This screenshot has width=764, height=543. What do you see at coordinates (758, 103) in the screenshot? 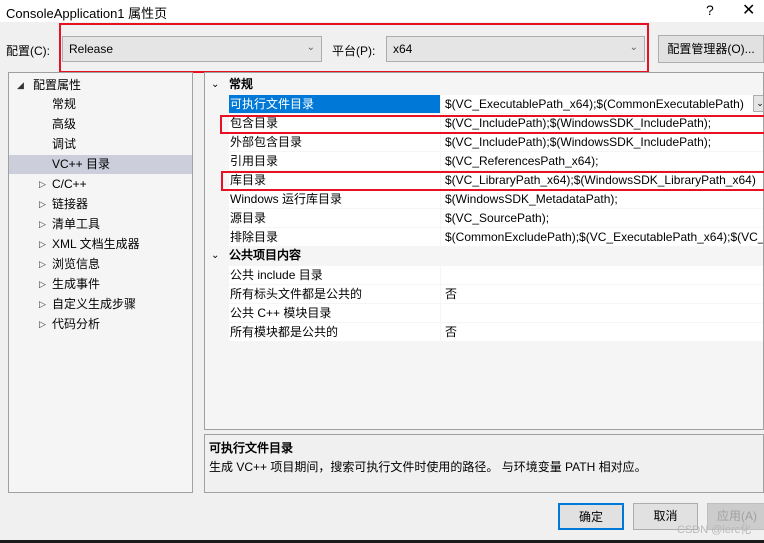
I see `value-dropdown-button: ⌄` at bounding box center [758, 103].